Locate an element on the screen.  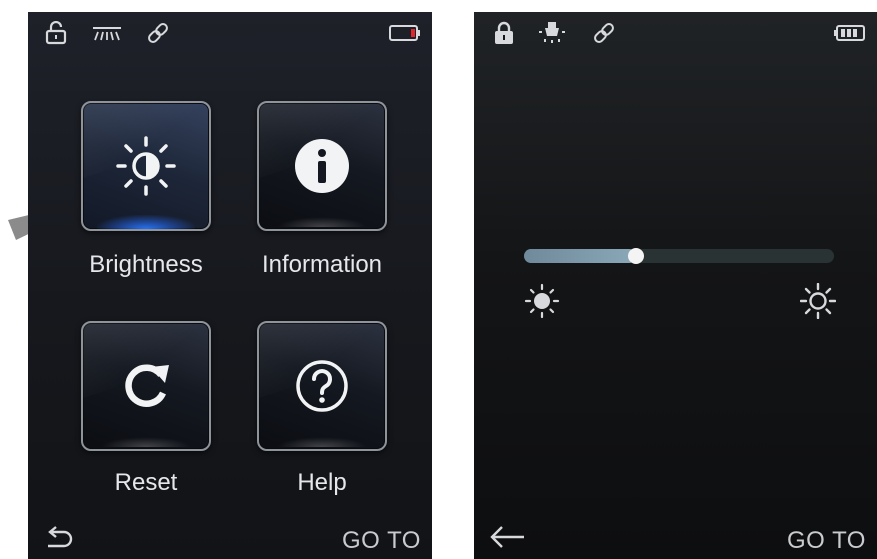
brightness-slider is located at coordinates (679, 256).